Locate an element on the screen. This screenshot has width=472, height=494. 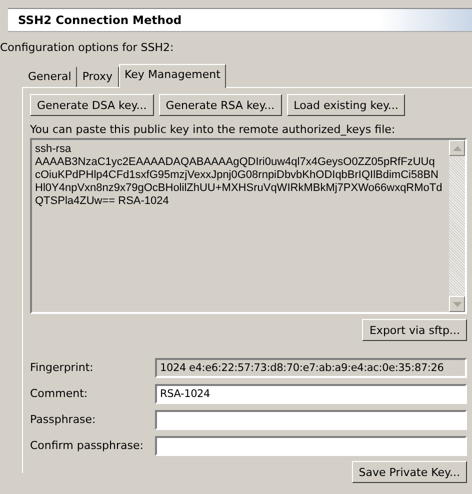
input-field: 1024 e4:e6:22:57:73:d8:70:e7:ab:a9:e4:ac:0e:35:87:26 is located at coordinates (311, 368).